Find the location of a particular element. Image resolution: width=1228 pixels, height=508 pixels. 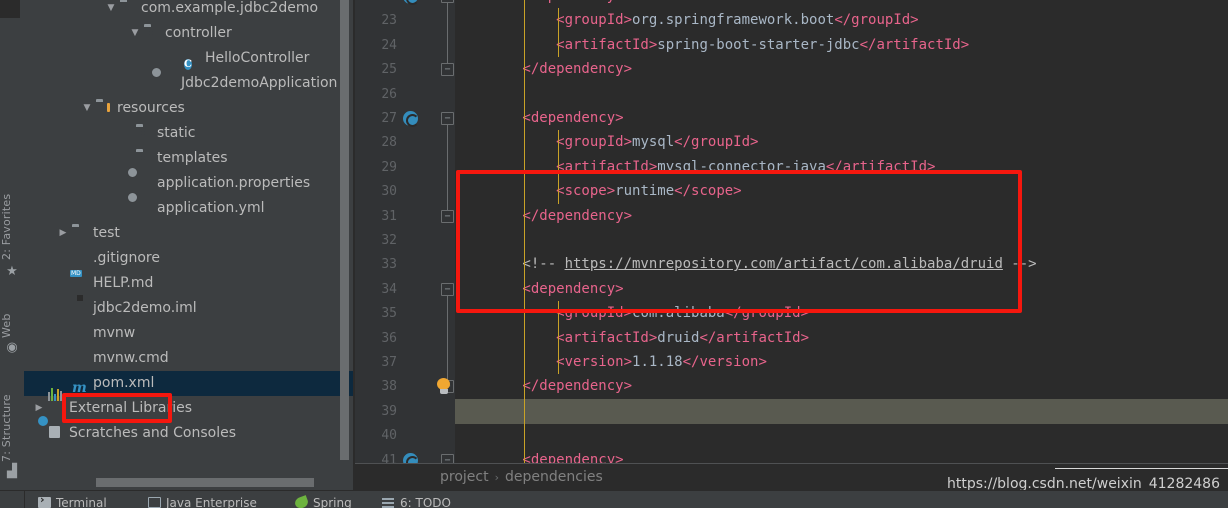

tree-node-label: templates is located at coordinates (192, 158).